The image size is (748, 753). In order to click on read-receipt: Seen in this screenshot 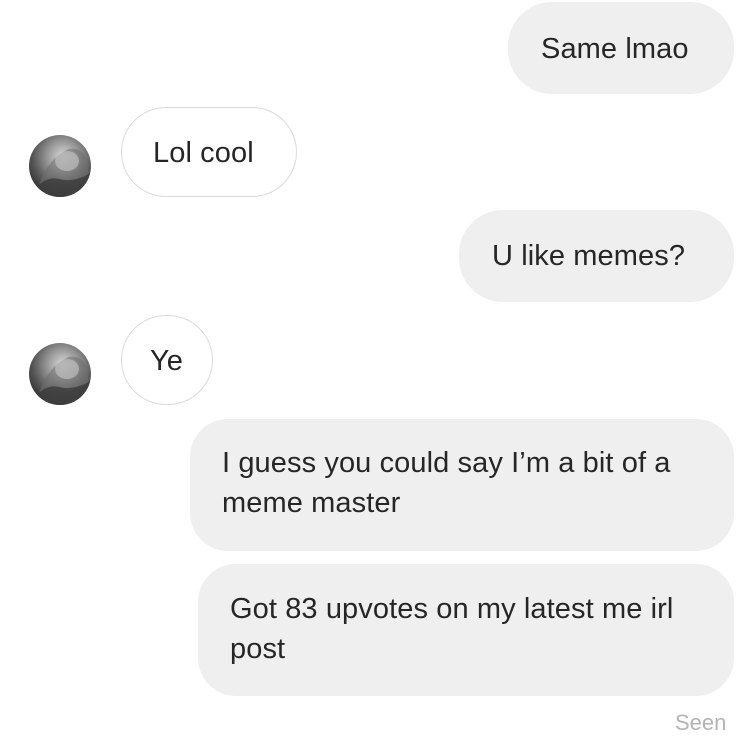, I will do `click(701, 722)`.